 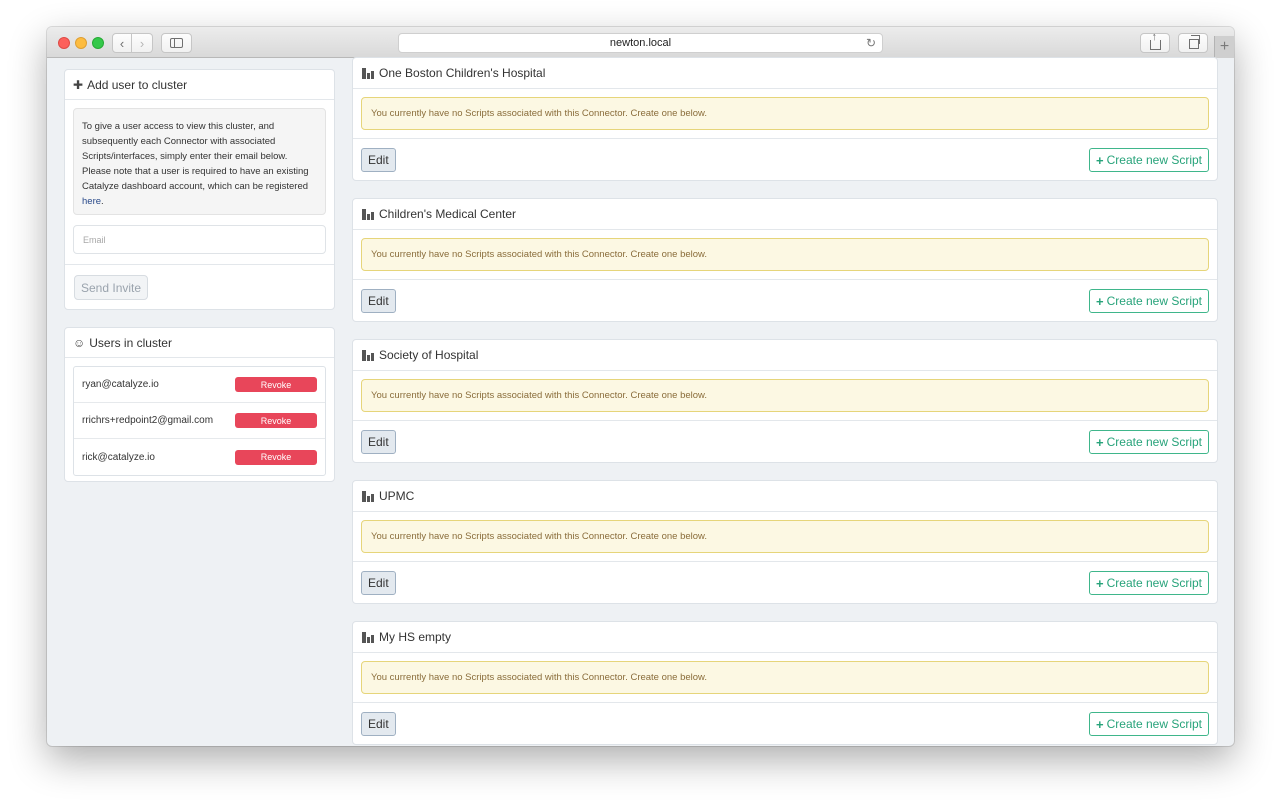 What do you see at coordinates (785, 496) in the screenshot?
I see `connector-heading: UPMC` at bounding box center [785, 496].